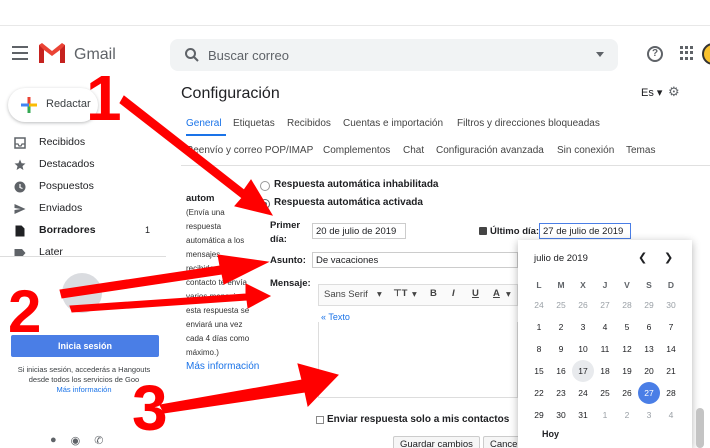 This screenshot has height=448, width=710. Describe the element at coordinates (418, 360) in the screenshot. I see `message-editor` at that location.